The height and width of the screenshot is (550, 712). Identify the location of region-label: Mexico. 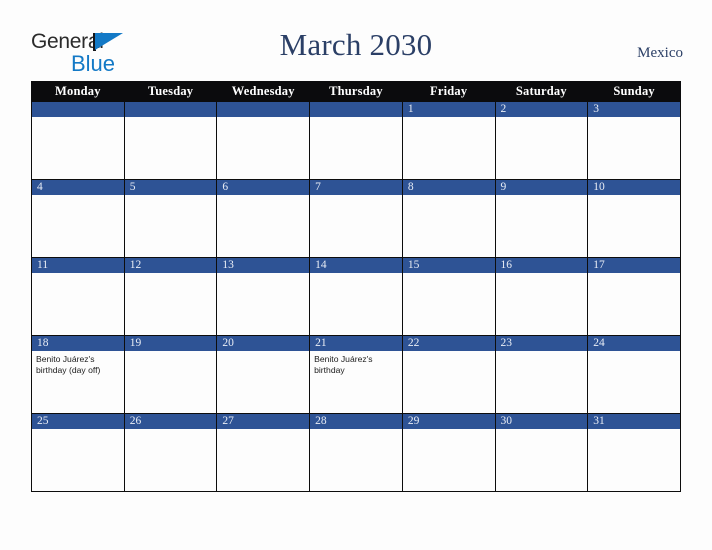
(660, 53).